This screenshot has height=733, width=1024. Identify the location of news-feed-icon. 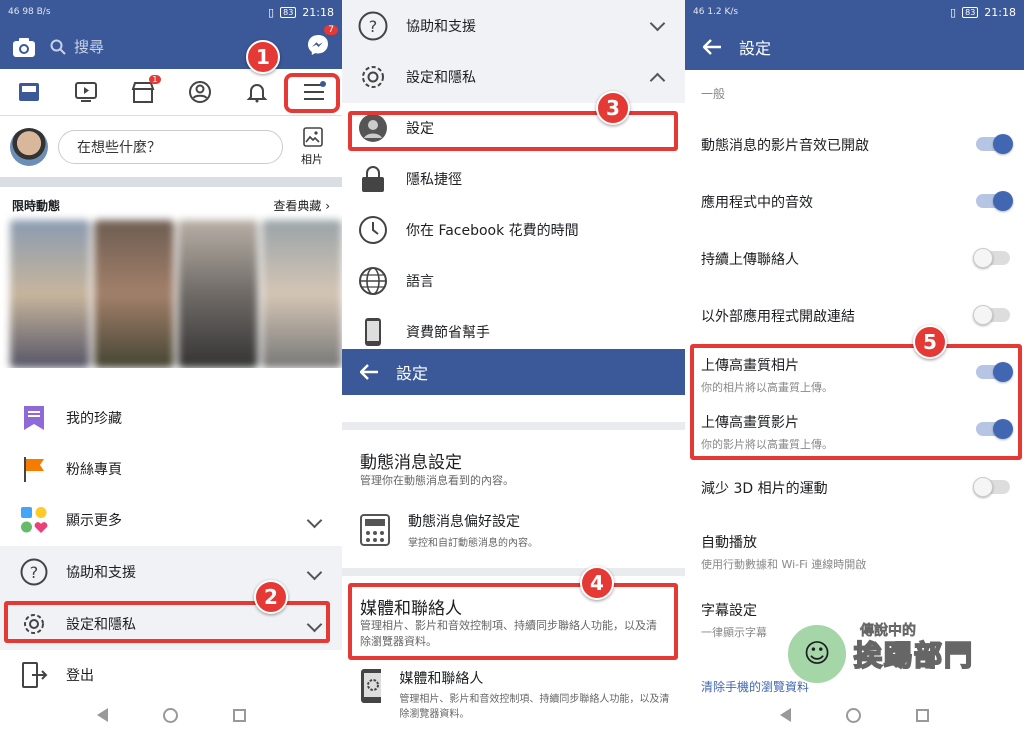
(28, 92).